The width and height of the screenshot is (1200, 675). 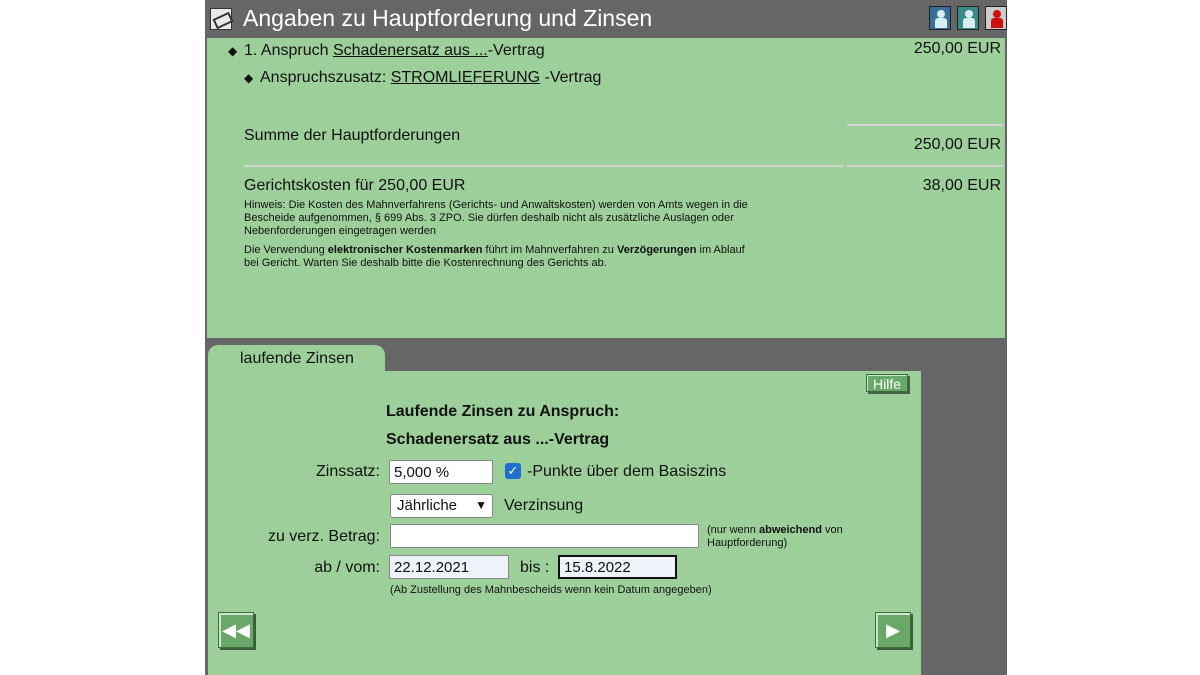 I want to click on help-button: Hilfe, so click(x=887, y=383).